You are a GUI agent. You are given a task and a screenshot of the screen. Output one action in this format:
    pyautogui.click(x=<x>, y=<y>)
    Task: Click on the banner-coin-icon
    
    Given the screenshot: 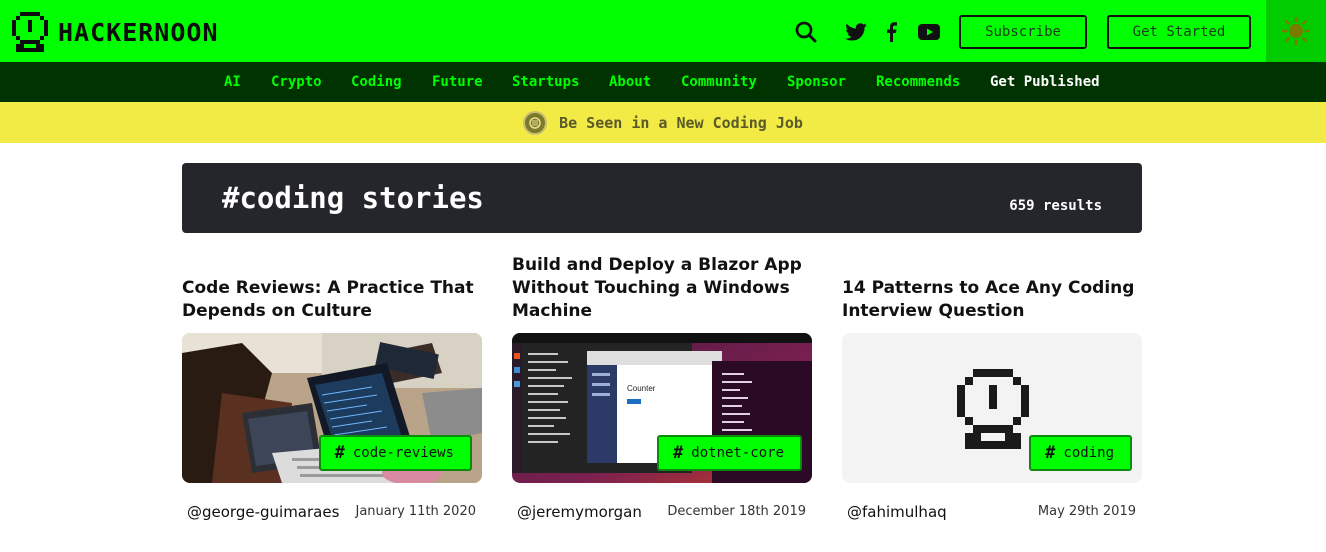 What is the action you would take?
    pyautogui.click(x=535, y=122)
    